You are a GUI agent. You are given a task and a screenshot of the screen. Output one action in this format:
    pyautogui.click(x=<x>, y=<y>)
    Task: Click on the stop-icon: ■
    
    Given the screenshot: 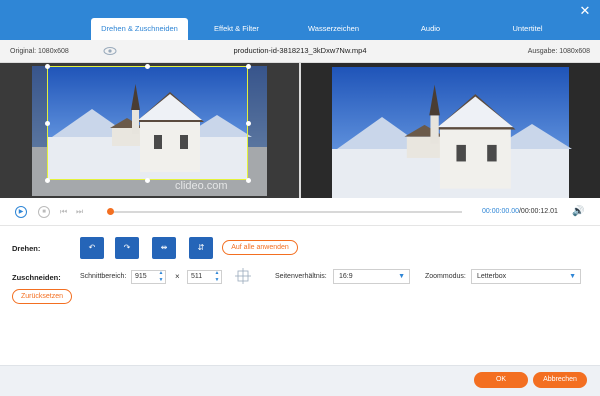 What is the action you would take?
    pyautogui.click(x=44, y=212)
    